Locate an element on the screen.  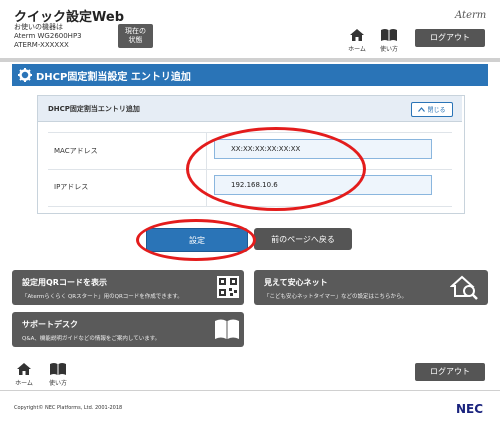
footer-logout-button: ログアウト is located at coordinates (450, 372).